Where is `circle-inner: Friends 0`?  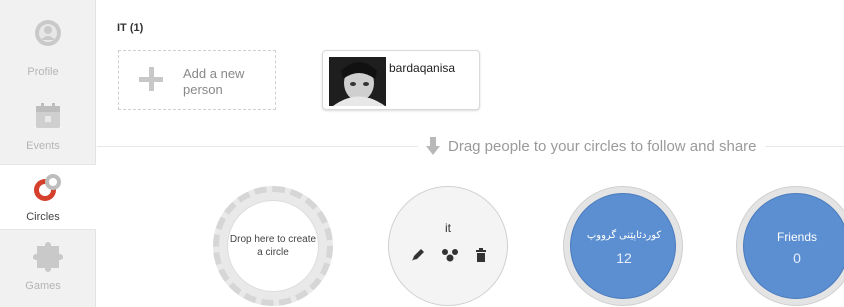 circle-inner: Friends 0 is located at coordinates (793, 246).